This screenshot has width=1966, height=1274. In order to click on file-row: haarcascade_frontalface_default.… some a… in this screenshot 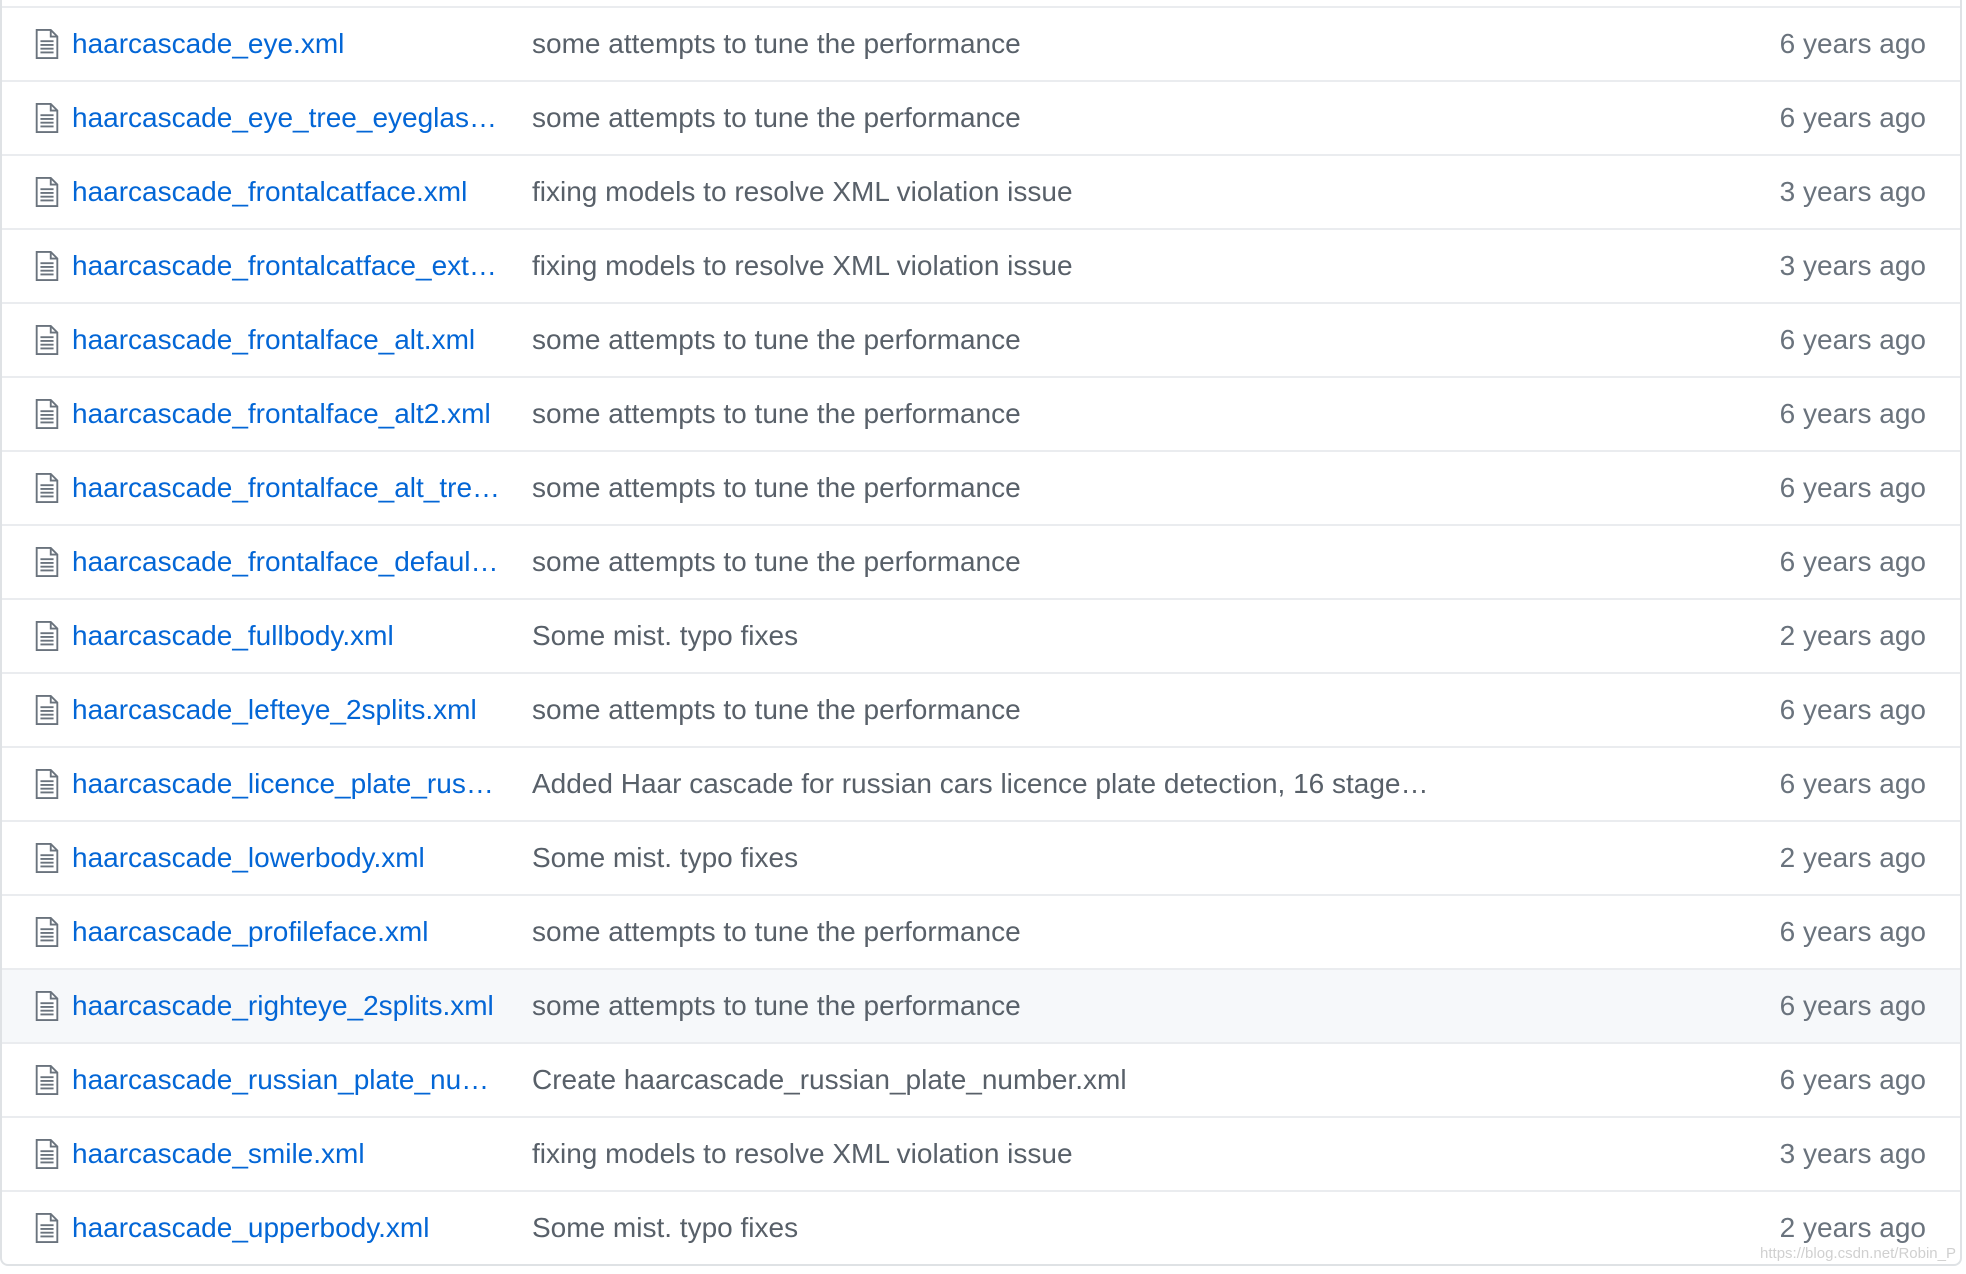, I will do `click(981, 561)`.